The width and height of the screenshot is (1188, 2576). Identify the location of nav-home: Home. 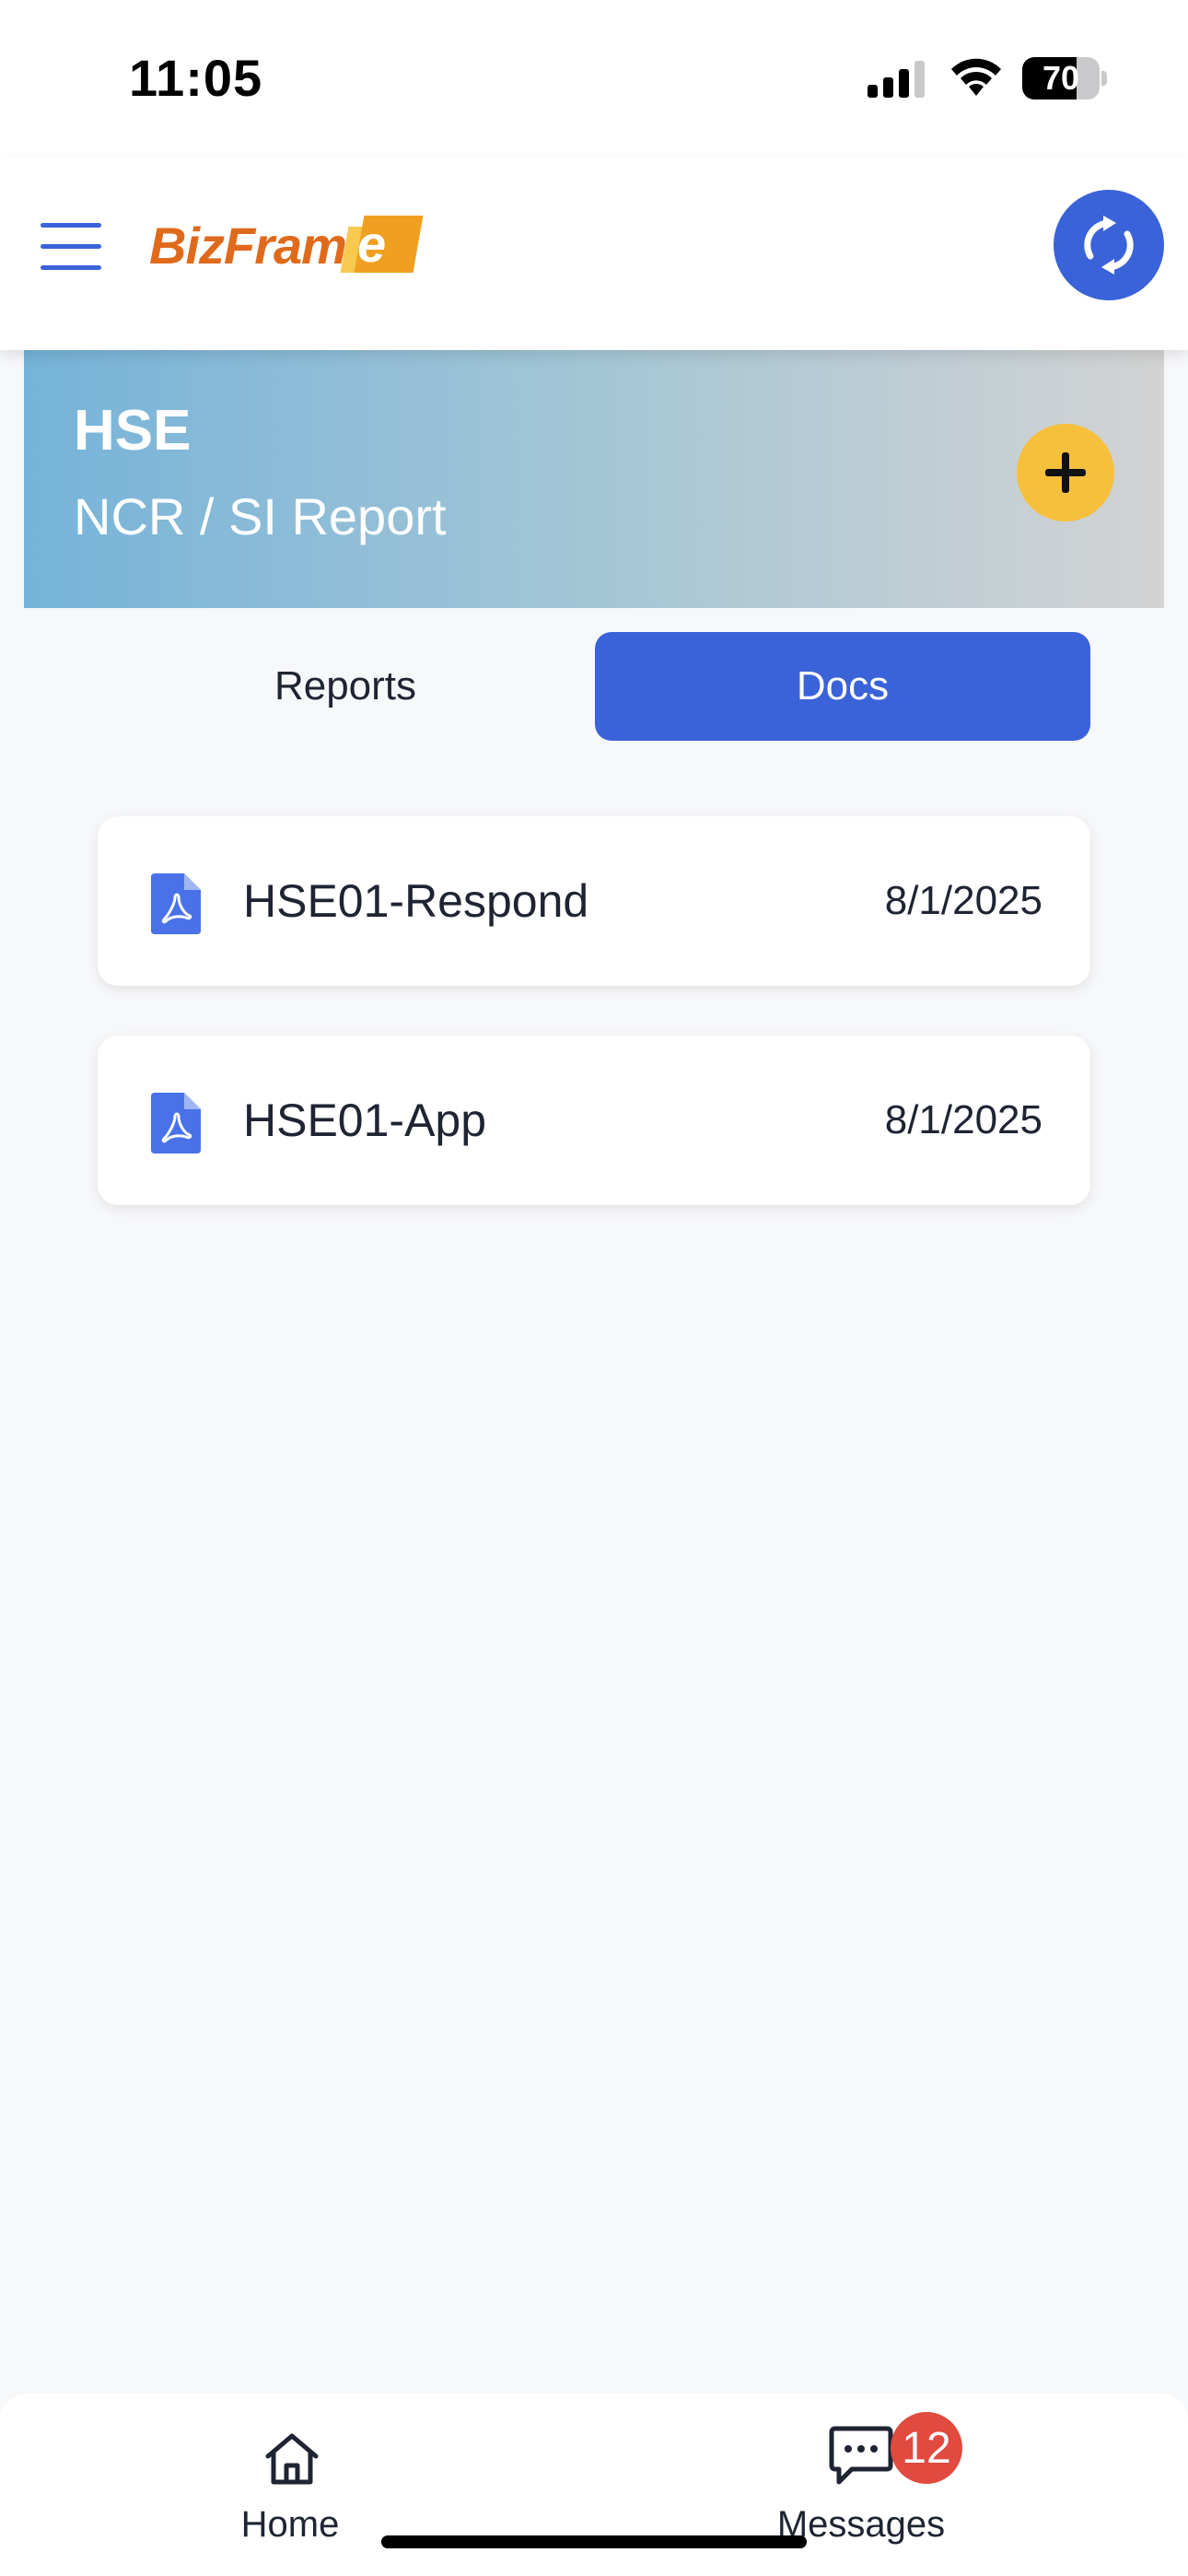
(290, 2485).